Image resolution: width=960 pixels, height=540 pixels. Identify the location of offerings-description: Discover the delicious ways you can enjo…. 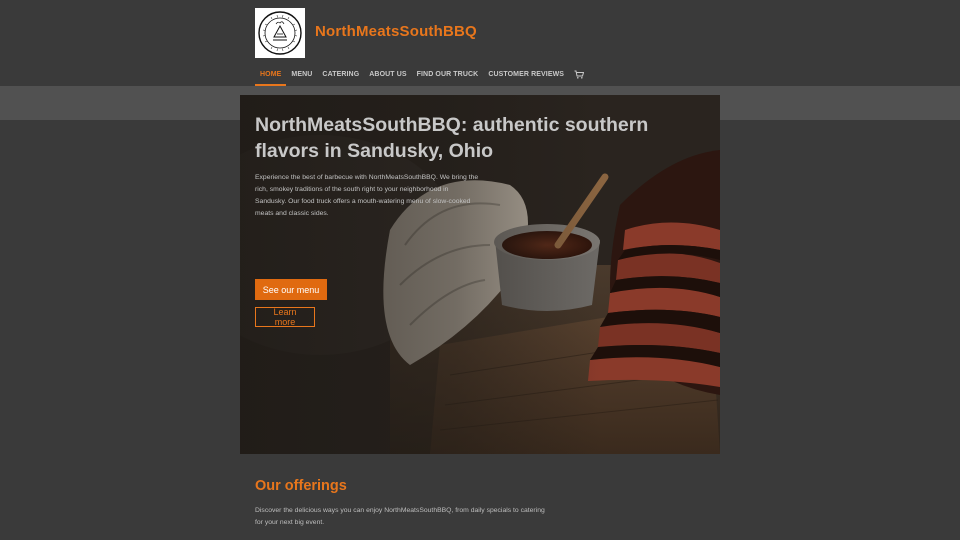
(400, 516).